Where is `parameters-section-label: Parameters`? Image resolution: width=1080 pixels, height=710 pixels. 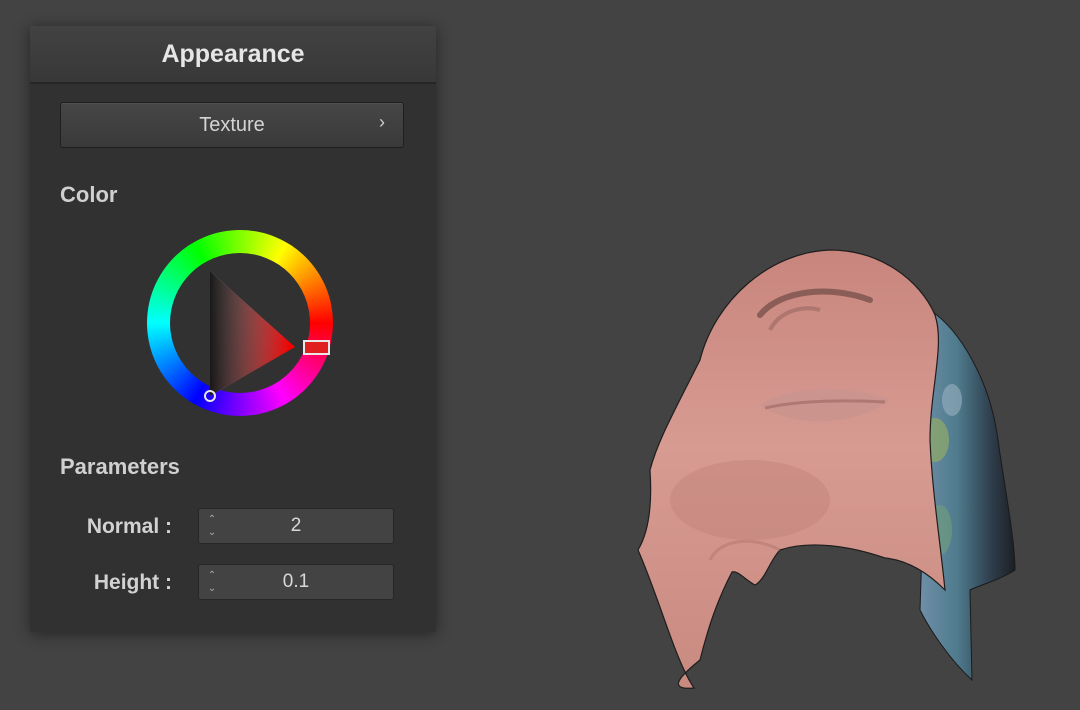
parameters-section-label: Parameters is located at coordinates (120, 466).